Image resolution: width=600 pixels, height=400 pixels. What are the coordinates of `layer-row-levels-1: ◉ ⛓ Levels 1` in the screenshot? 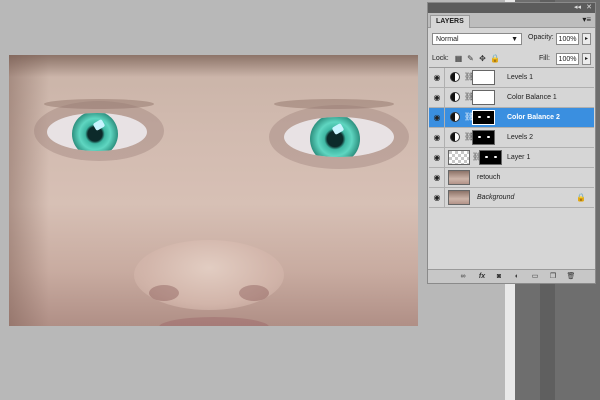 It's located at (511, 78).